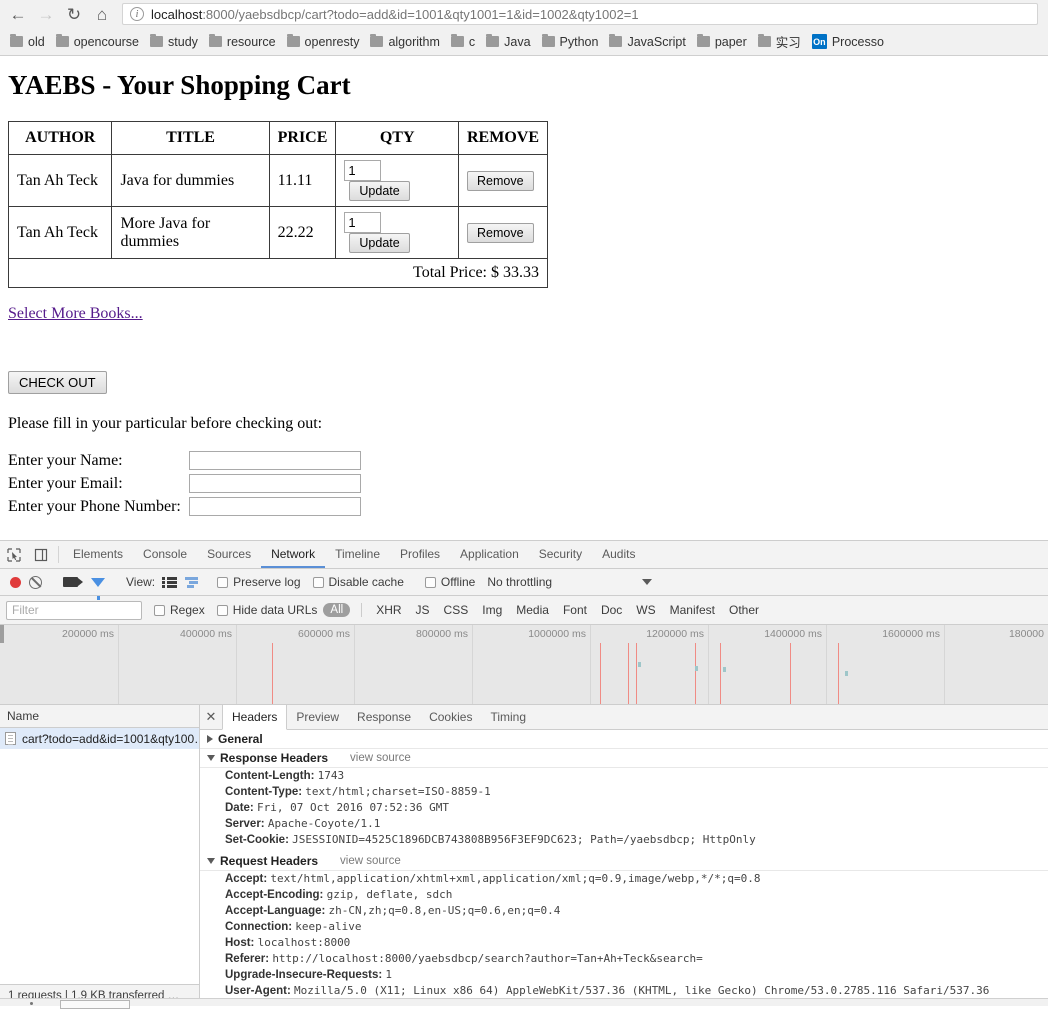 The height and width of the screenshot is (1009, 1048). What do you see at coordinates (744, 610) in the screenshot?
I see `resource-type-other: Other` at bounding box center [744, 610].